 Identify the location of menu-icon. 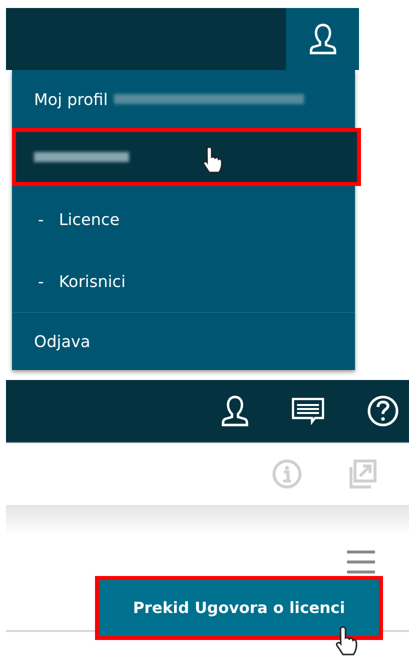
(361, 562).